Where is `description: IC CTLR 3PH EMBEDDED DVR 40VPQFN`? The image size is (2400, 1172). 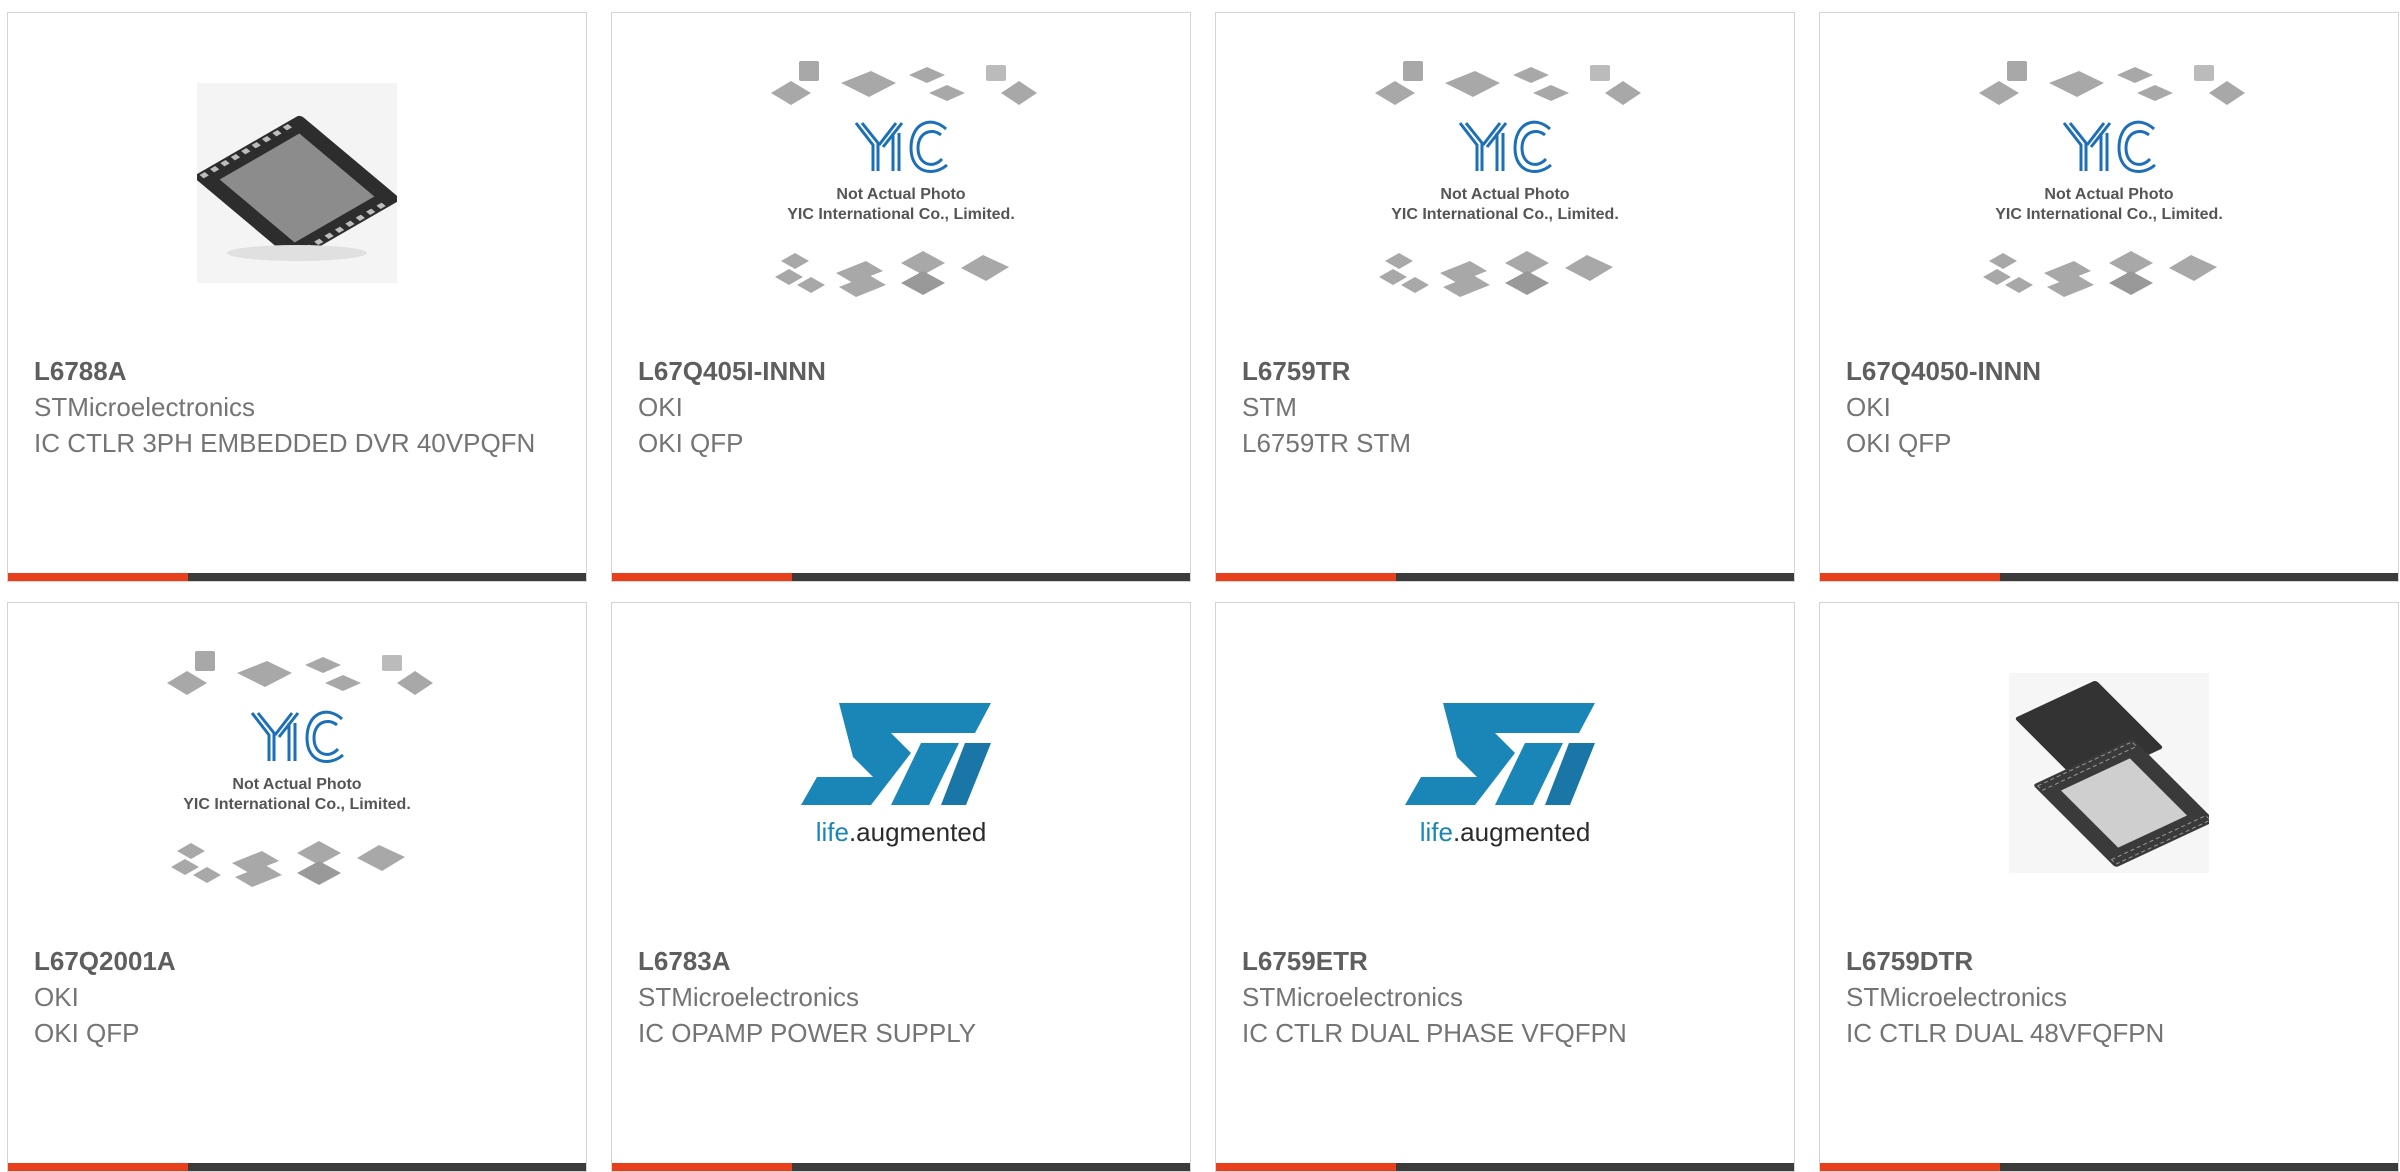
description: IC CTLR 3PH EMBEDDED DVR 40VPQFN is located at coordinates (285, 443).